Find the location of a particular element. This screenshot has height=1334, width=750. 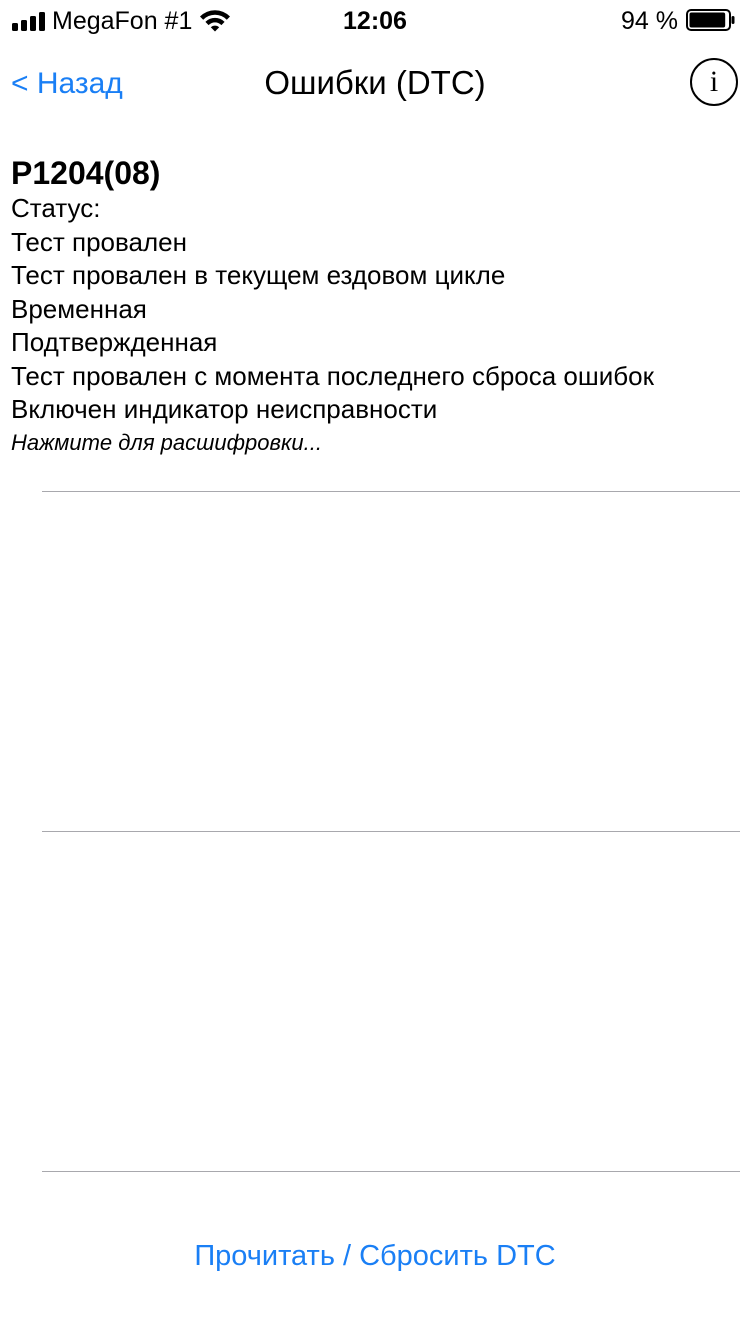

read-reset-dtc-button: Прочитать / Сбросить DTC is located at coordinates (375, 1256).